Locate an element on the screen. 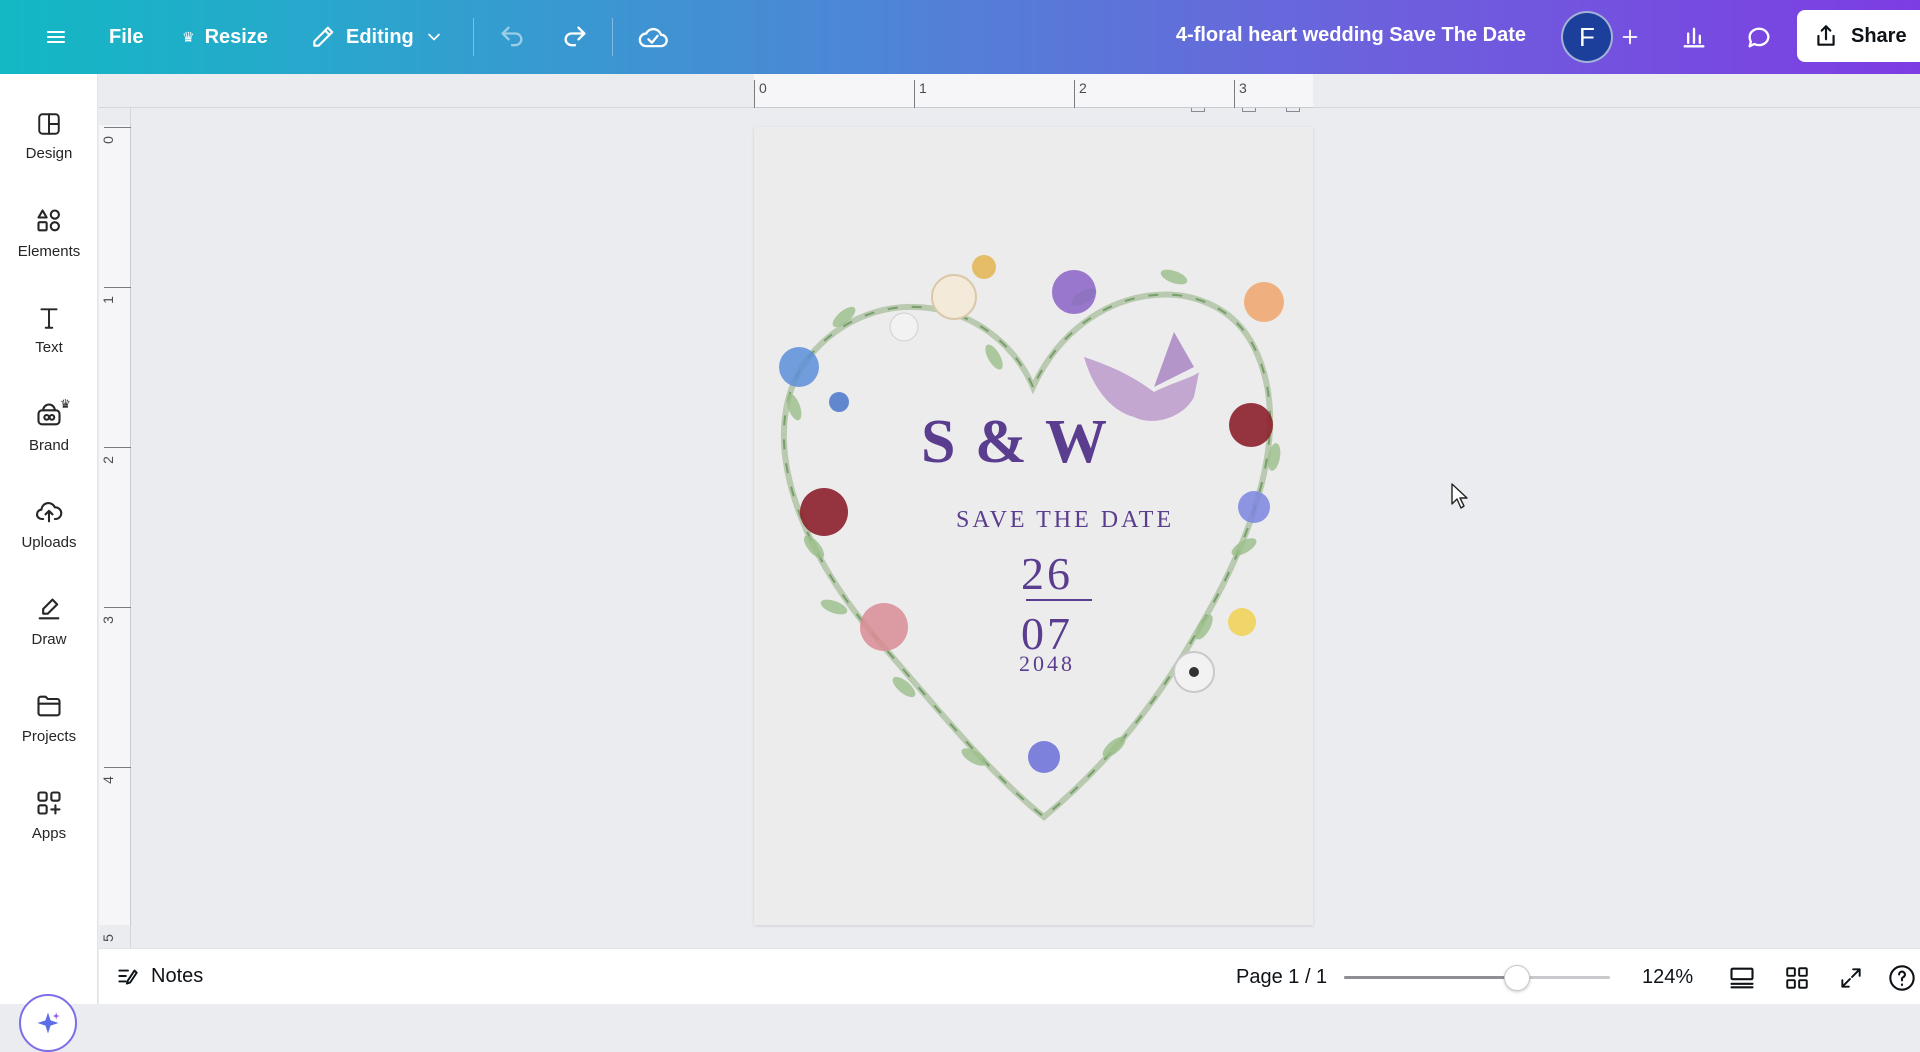 This screenshot has width=1920, height=1052. zoom-slider-fill is located at coordinates (1430, 977).